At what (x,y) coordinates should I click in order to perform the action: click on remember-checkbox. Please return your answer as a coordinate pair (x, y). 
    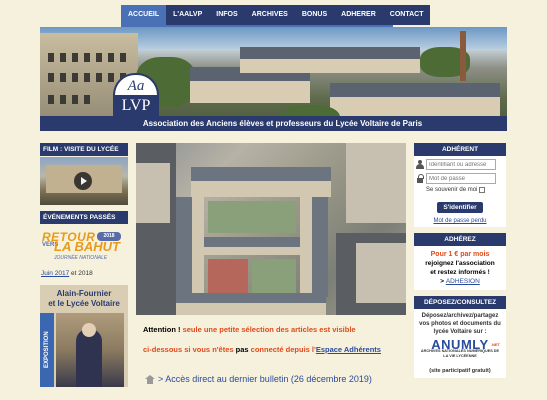
    Looking at the image, I should click on (482, 190).